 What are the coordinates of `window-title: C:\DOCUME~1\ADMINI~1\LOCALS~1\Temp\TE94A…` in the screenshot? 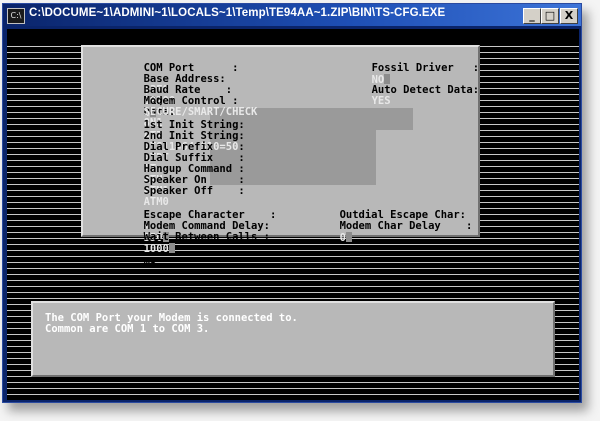 It's located at (237, 13).